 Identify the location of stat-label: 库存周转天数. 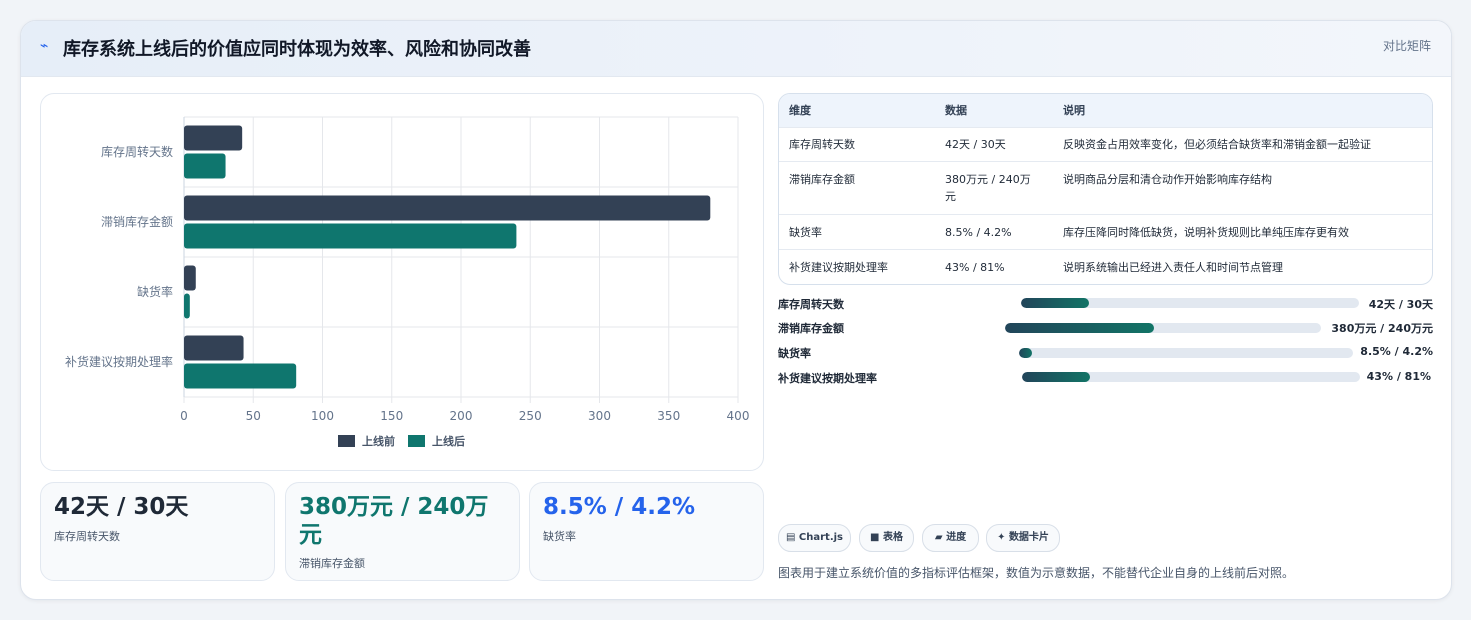
(87, 536).